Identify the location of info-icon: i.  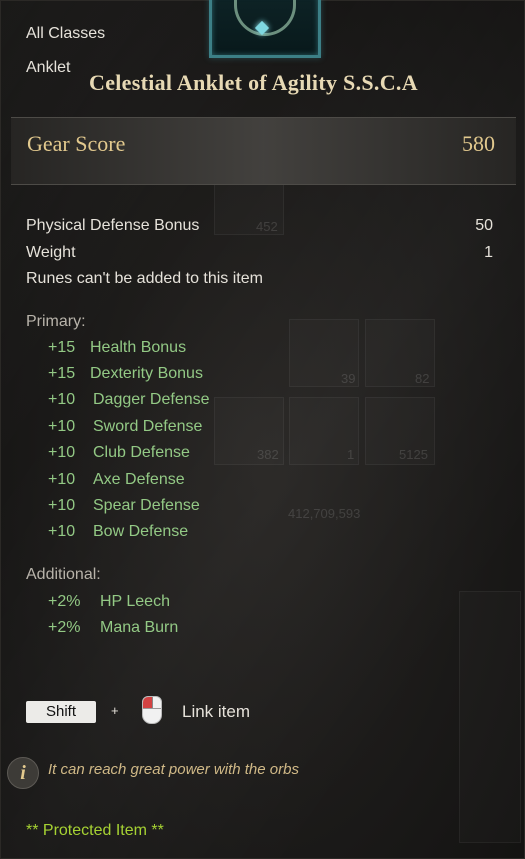
(23, 773).